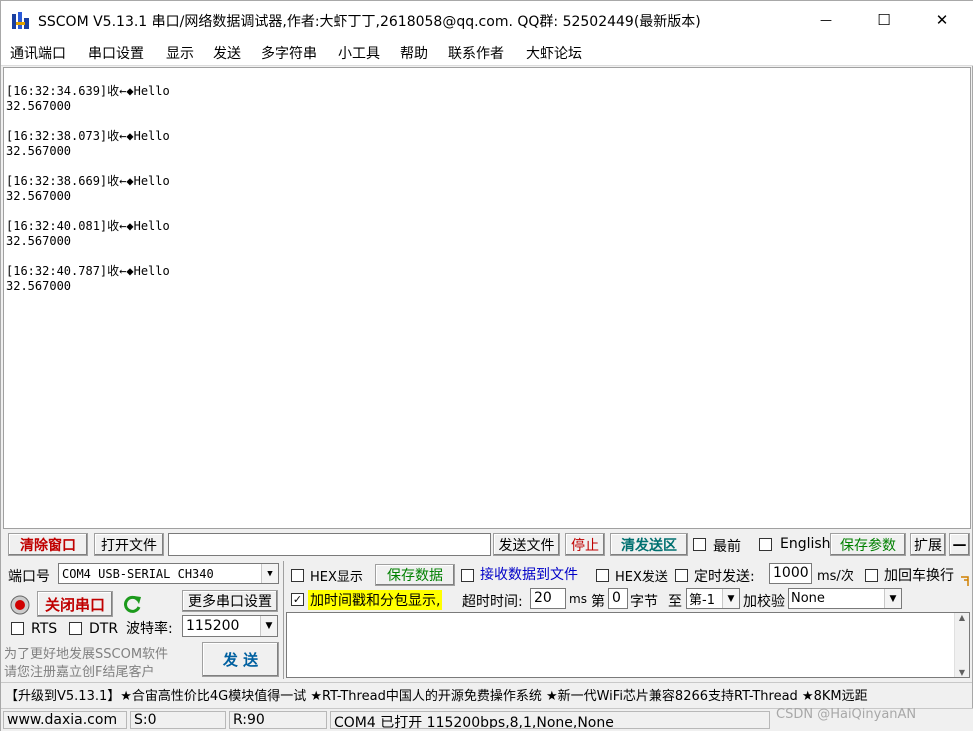  Describe the element at coordinates (104, 629) in the screenshot. I see `dtr-label: DTR` at that location.